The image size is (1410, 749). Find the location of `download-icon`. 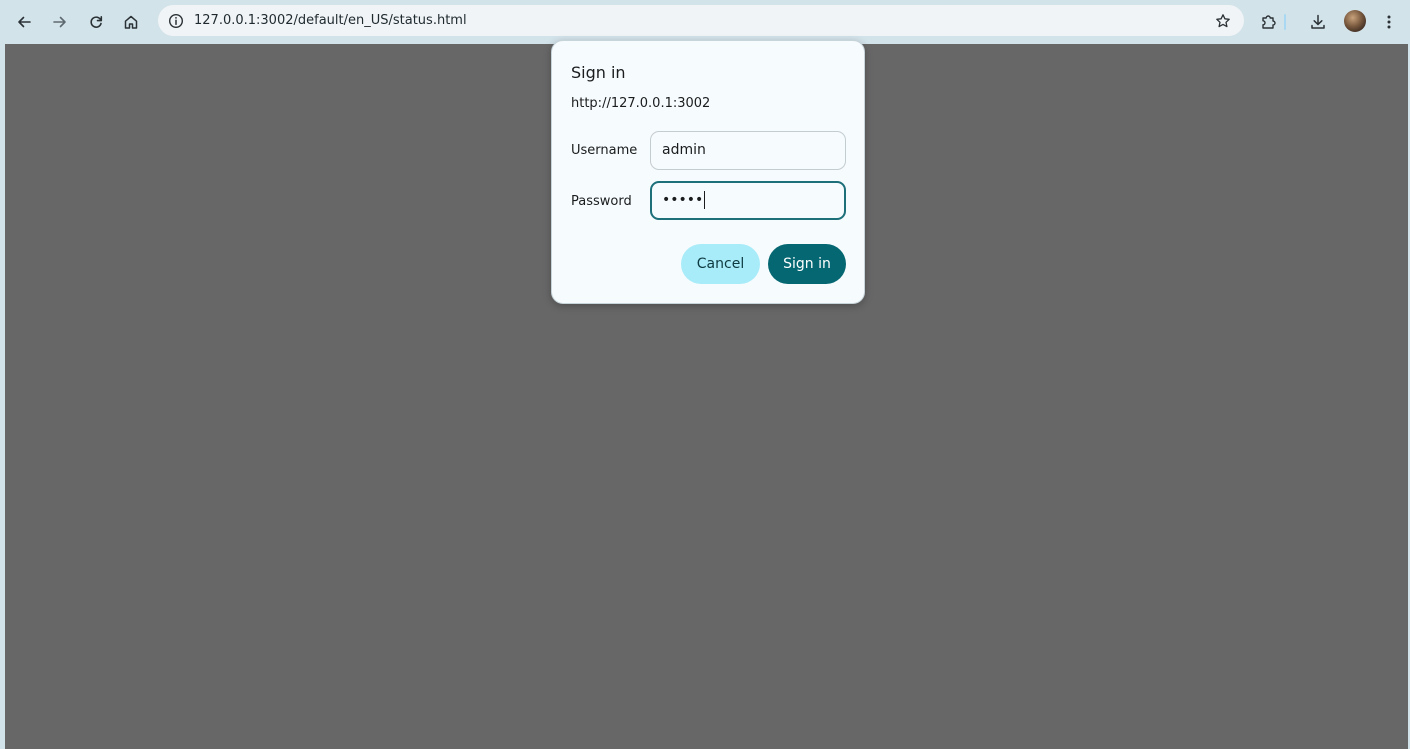

download-icon is located at coordinates (1318, 22).